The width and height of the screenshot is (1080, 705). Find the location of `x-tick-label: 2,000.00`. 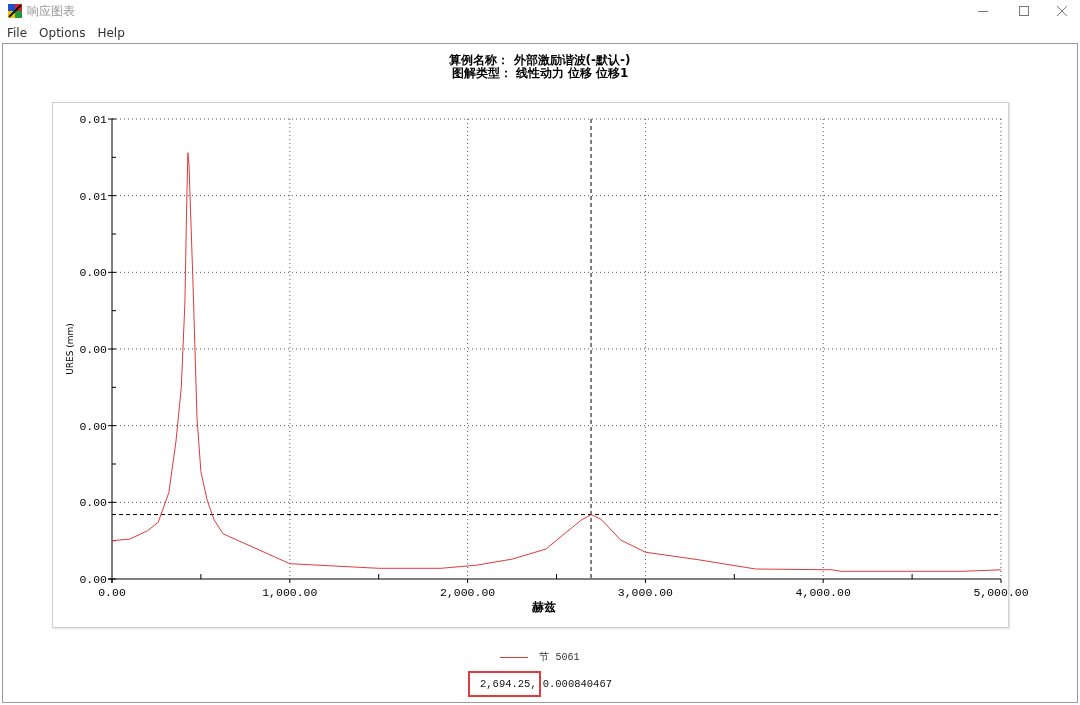

x-tick-label: 2,000.00 is located at coordinates (468, 592).